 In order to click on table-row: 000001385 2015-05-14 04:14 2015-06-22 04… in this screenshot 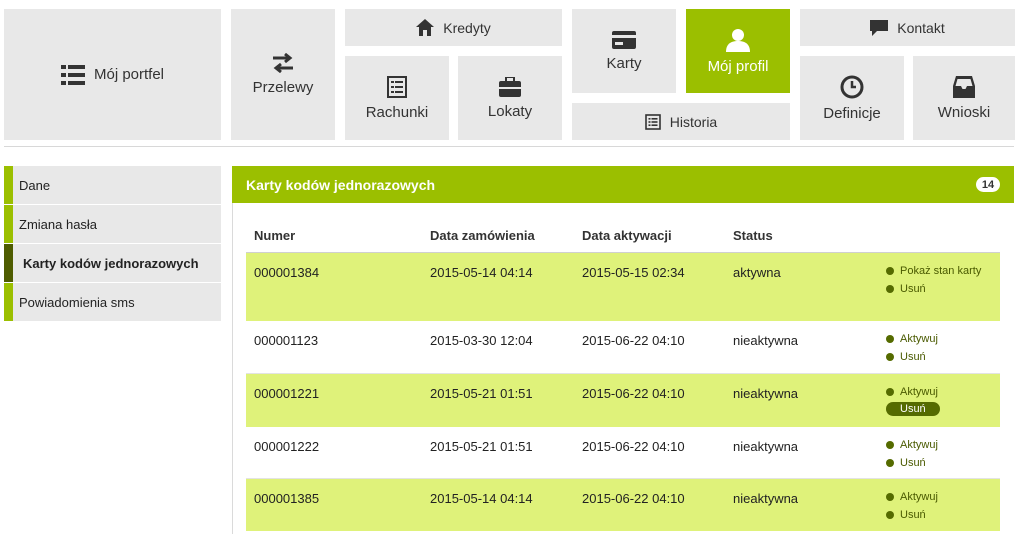, I will do `click(623, 505)`.